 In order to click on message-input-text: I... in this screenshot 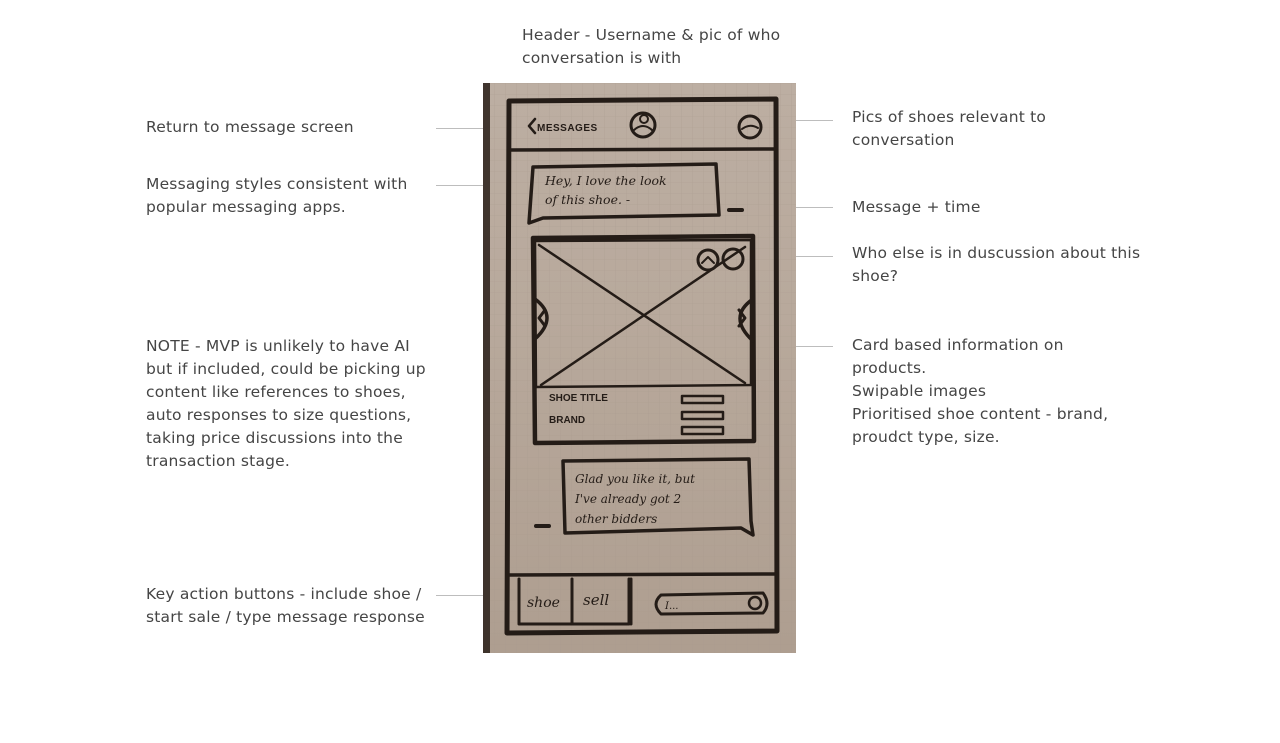, I will do `click(671, 606)`.